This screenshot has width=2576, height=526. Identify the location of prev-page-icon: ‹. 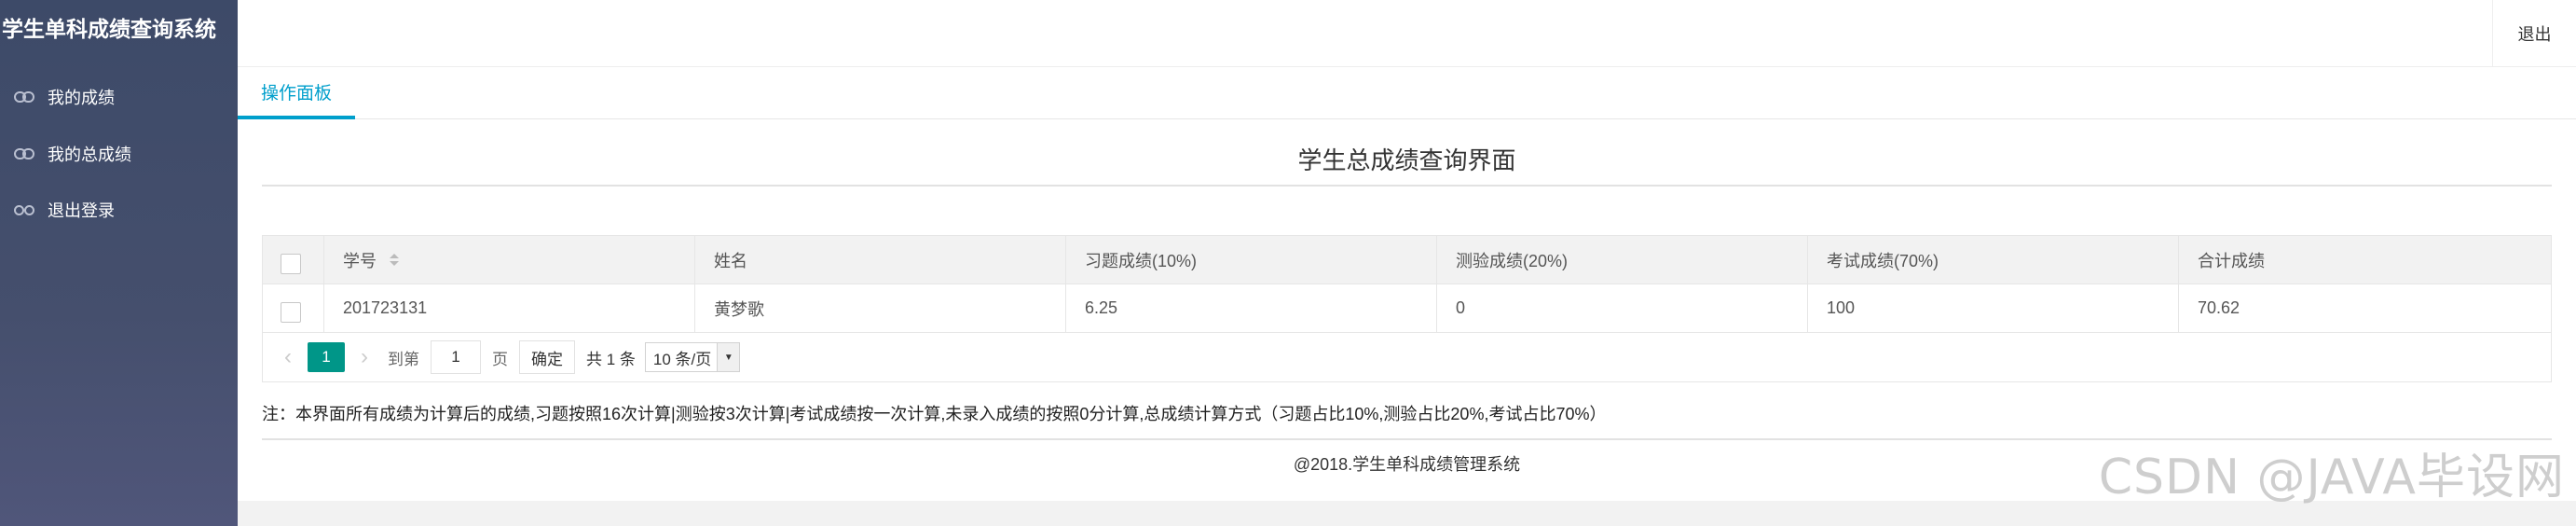
(288, 357).